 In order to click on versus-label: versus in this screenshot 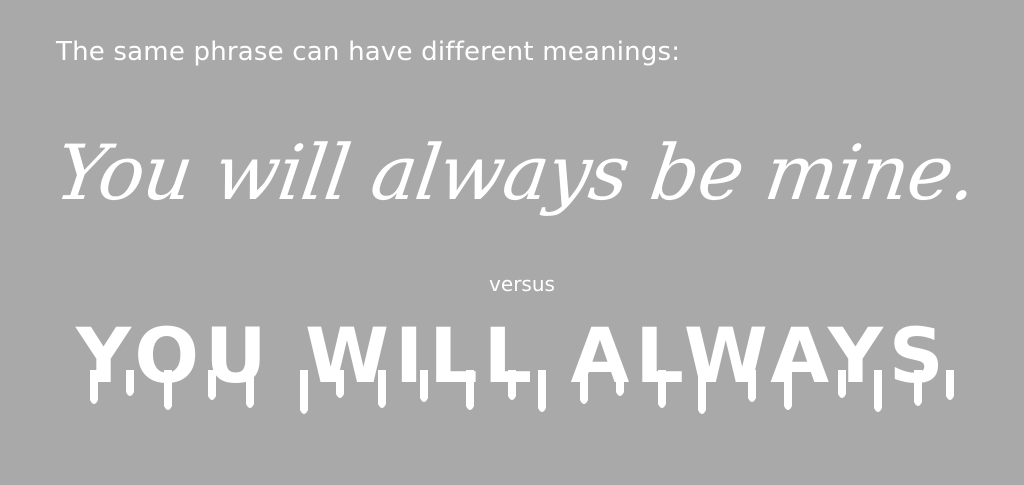, I will do `click(522, 284)`.